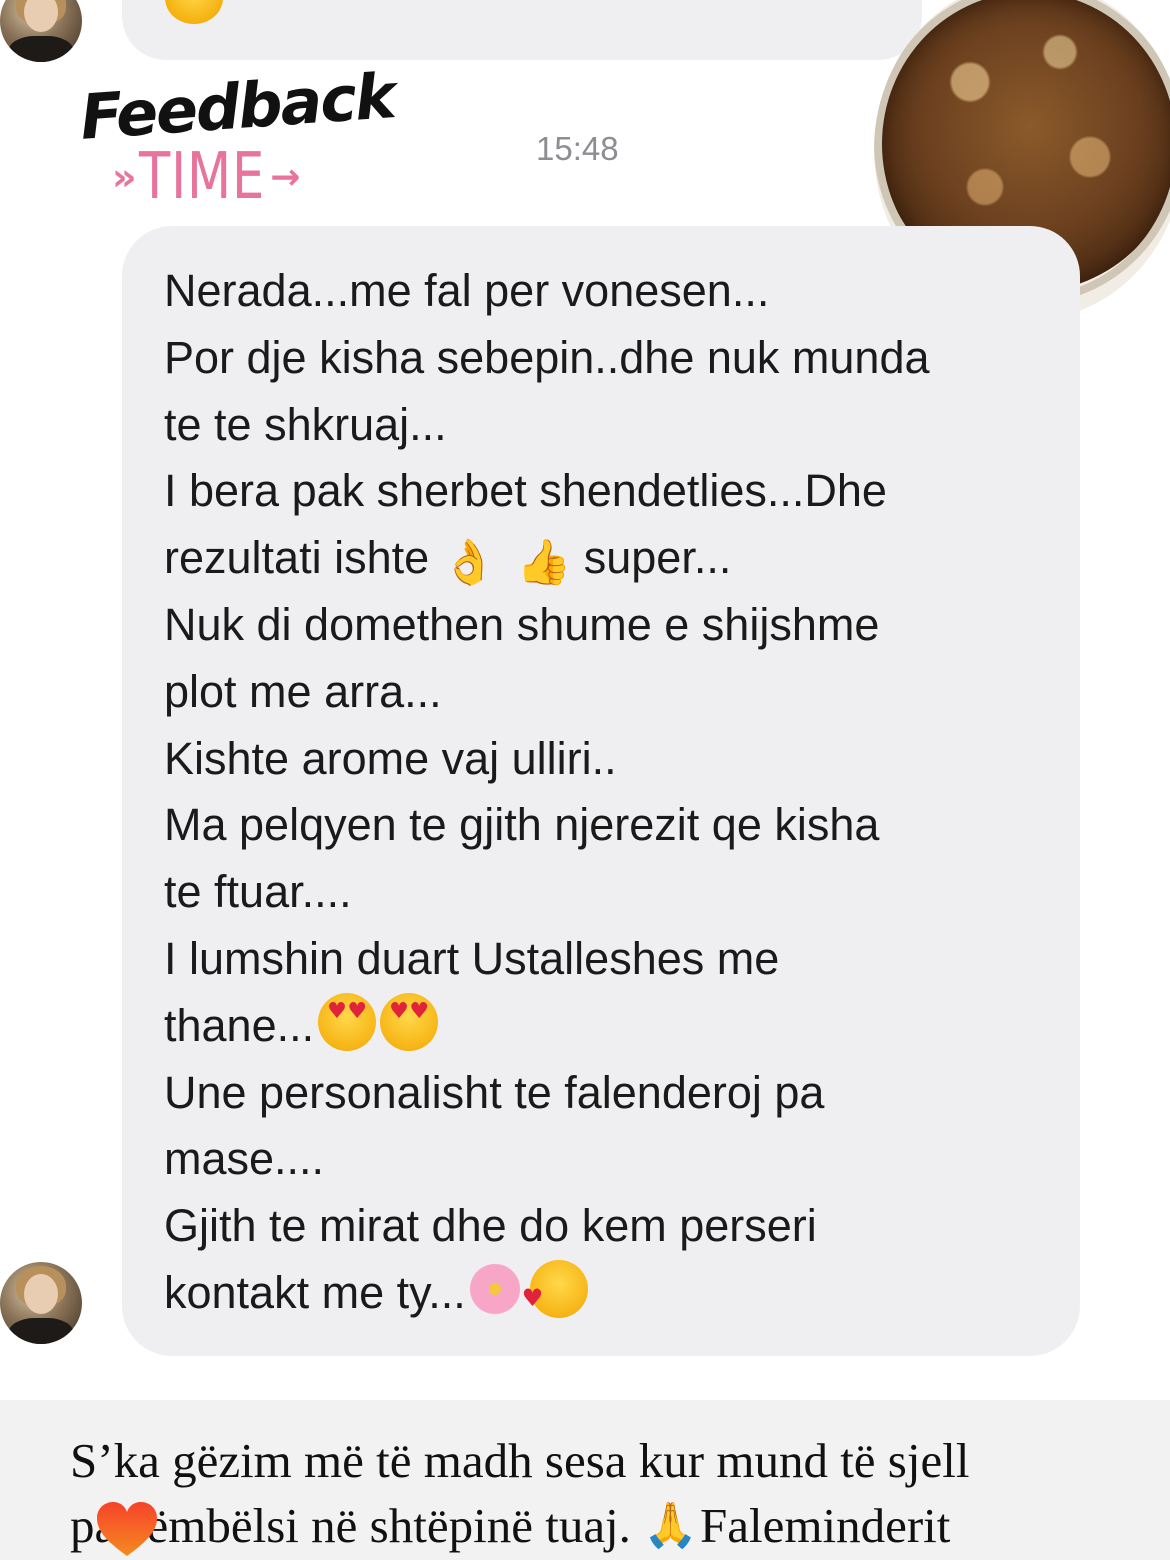  Describe the element at coordinates (469, 563) in the screenshot. I see `ok-hand-emoji-icon: 👌` at that location.